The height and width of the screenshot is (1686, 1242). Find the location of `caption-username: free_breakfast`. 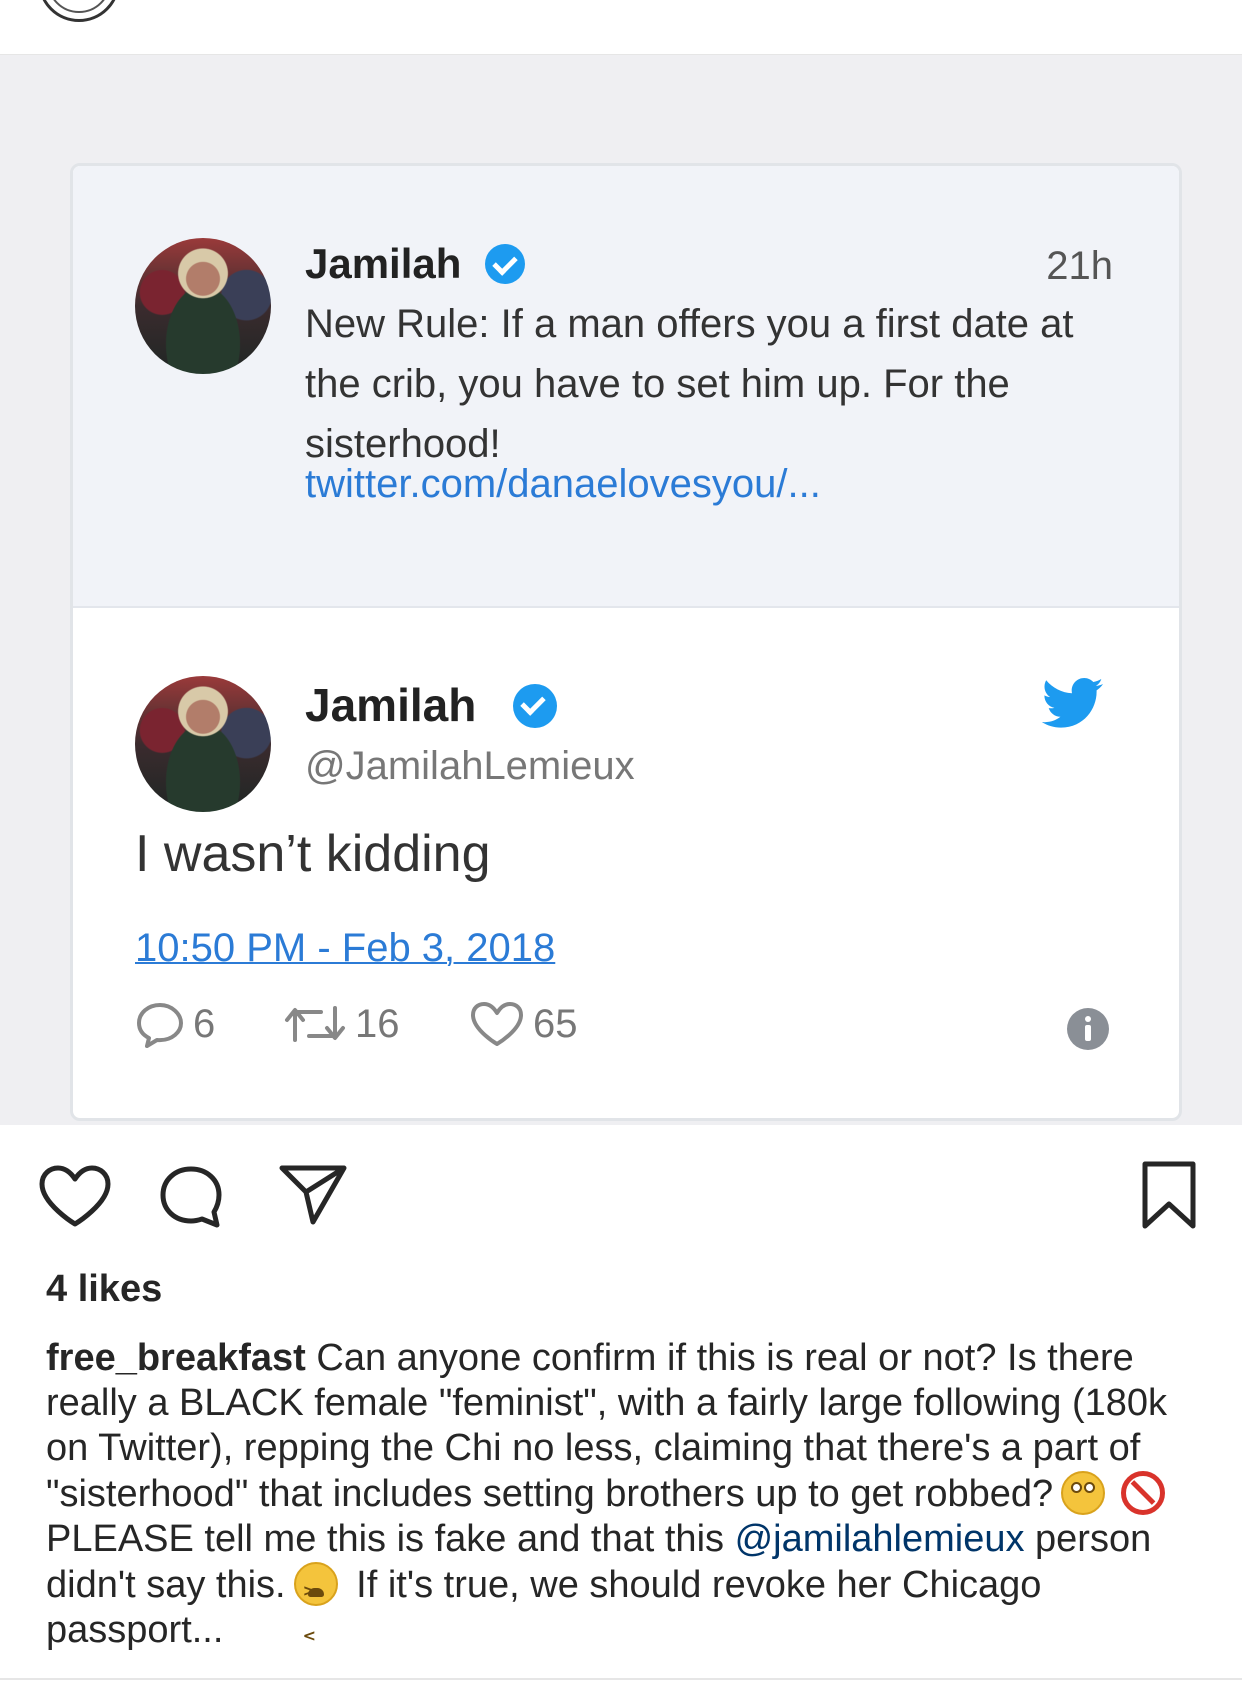

caption-username: free_breakfast is located at coordinates (176, 1358).